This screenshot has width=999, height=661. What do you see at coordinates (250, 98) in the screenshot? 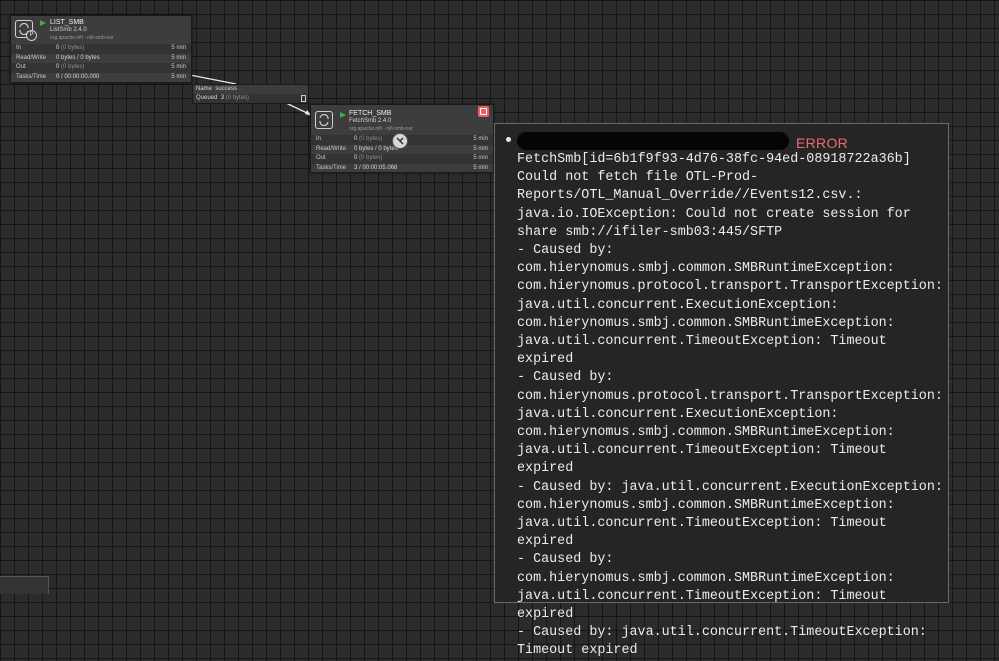
I see `connection-queued-row: Queued 3 (0 bytes)` at bounding box center [250, 98].